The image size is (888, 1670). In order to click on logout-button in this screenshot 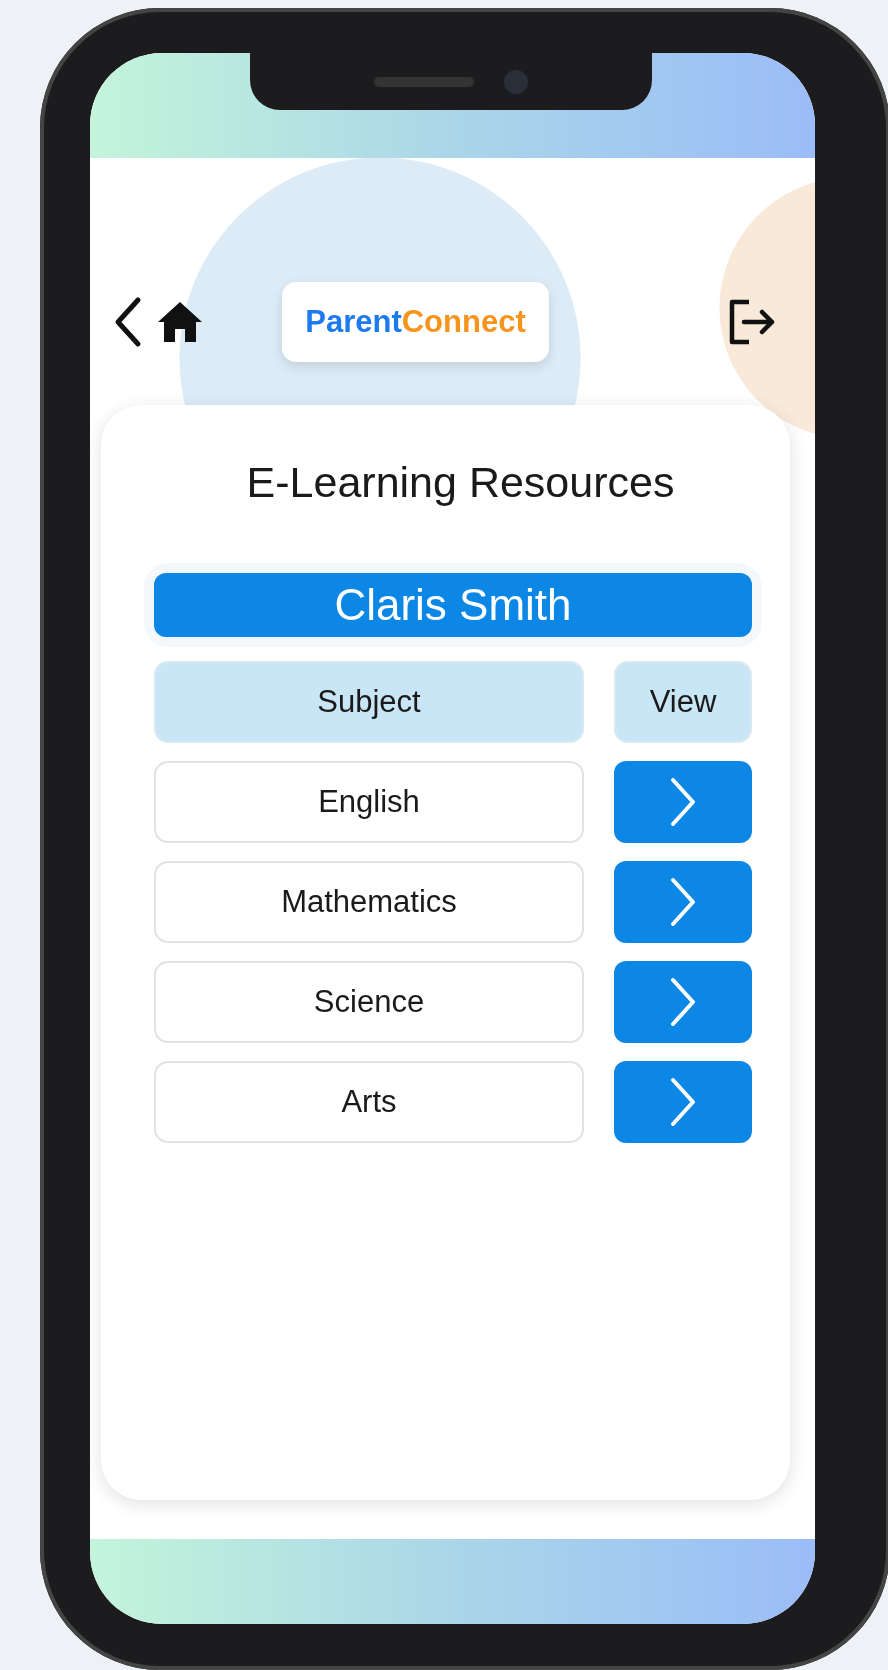, I will do `click(752, 322)`.